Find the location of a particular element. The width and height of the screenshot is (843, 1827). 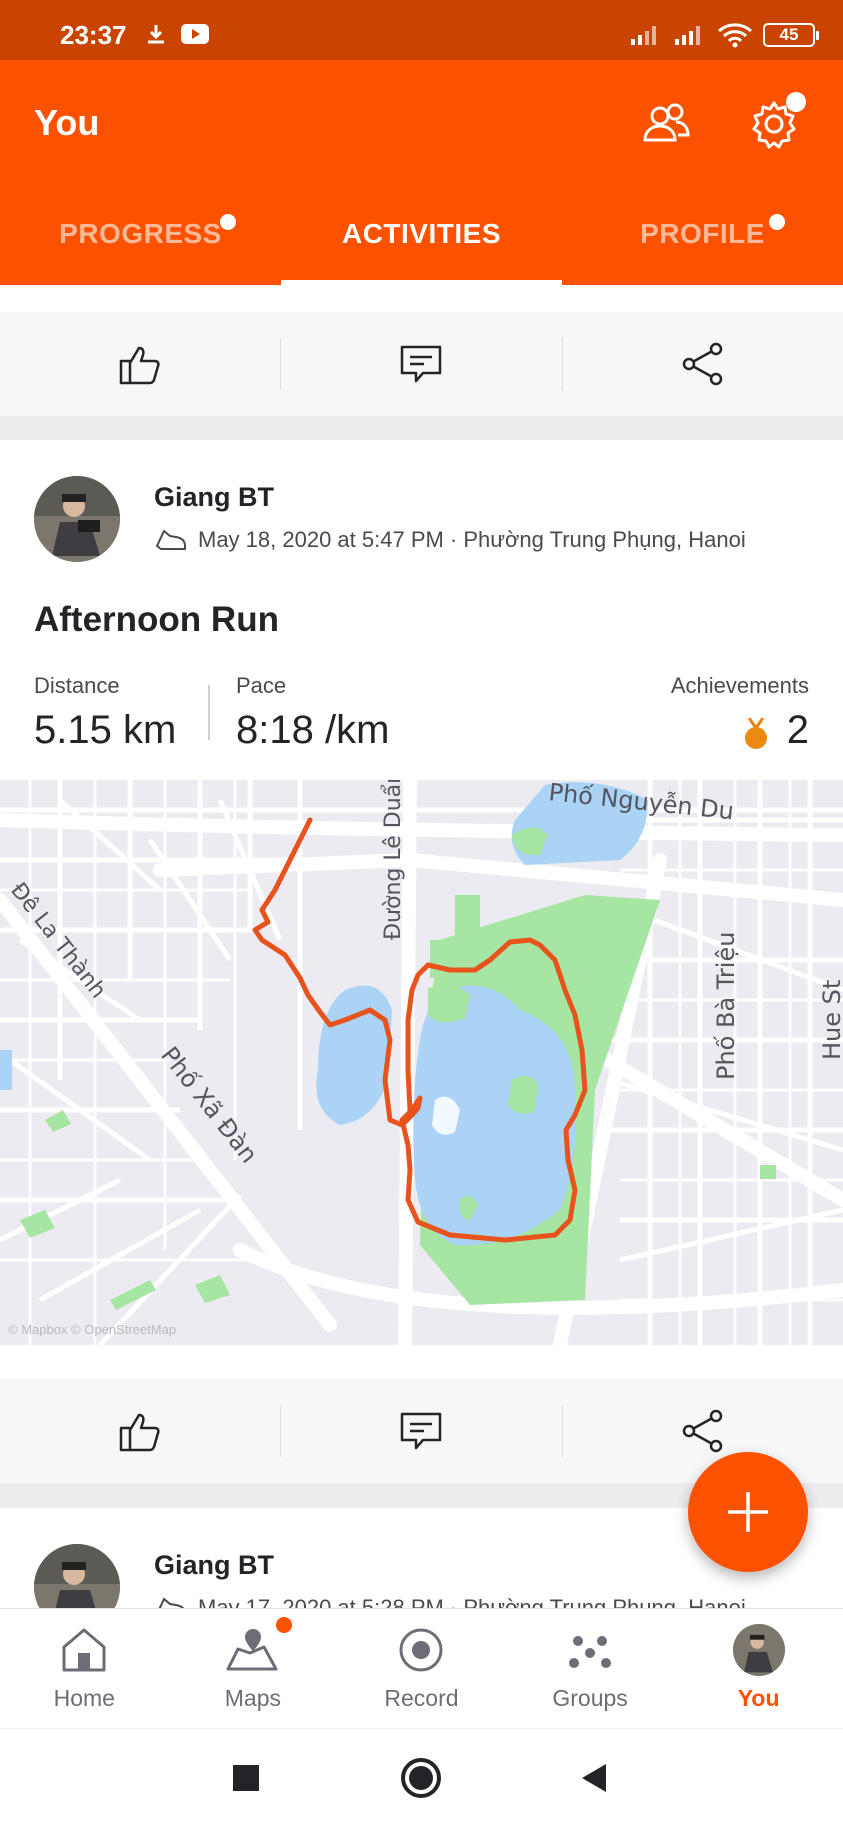

distance-value: 5.15 km is located at coordinates (105, 730).